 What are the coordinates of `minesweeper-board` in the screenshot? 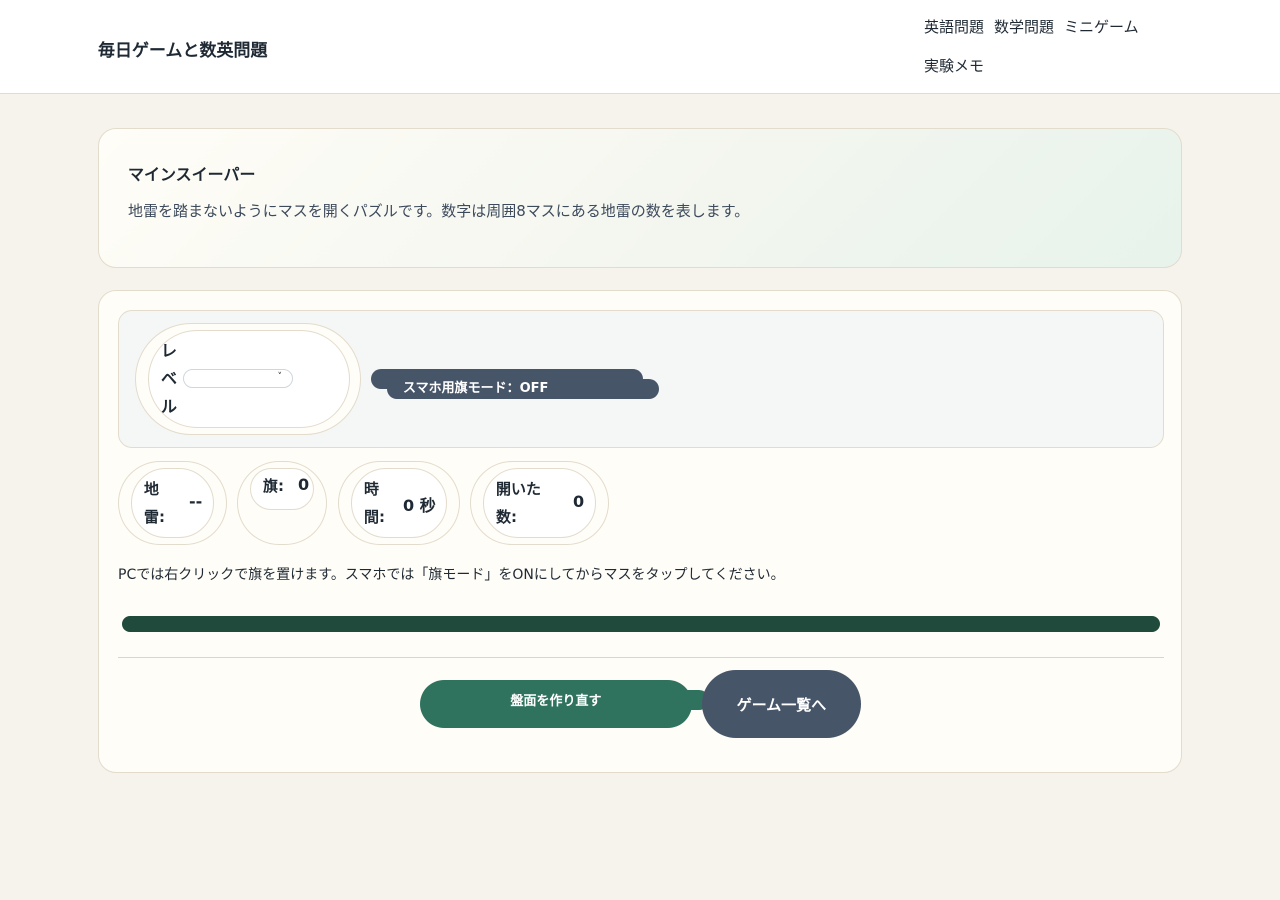 It's located at (641, 624).